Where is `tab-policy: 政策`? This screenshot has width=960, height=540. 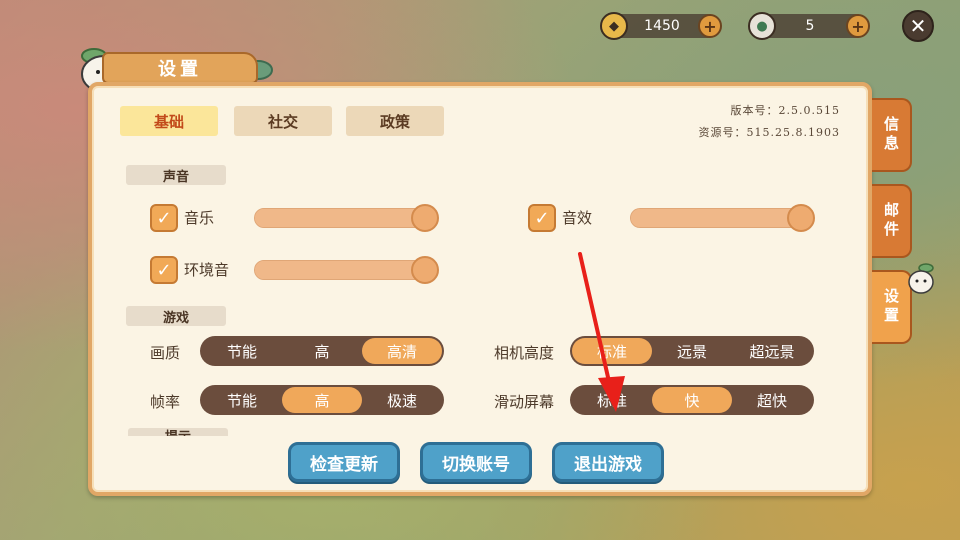 tab-policy: 政策 is located at coordinates (395, 121).